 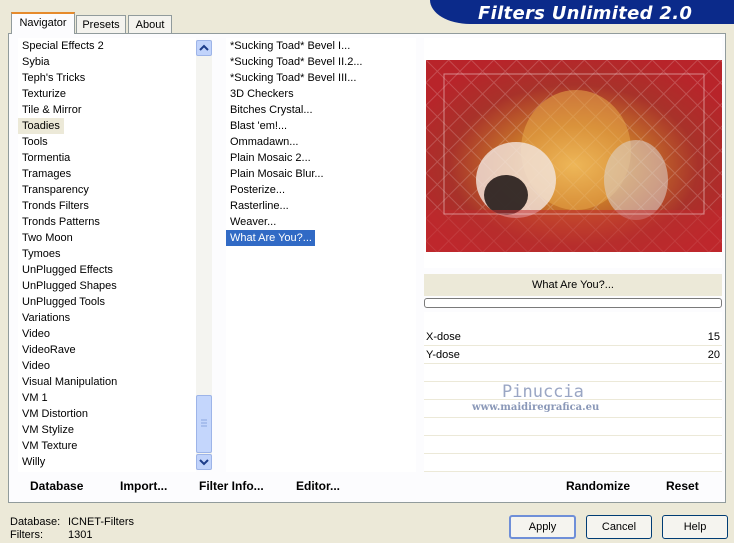 I want to click on banner-title: Filters Unlimited 2.0, so click(x=585, y=13).